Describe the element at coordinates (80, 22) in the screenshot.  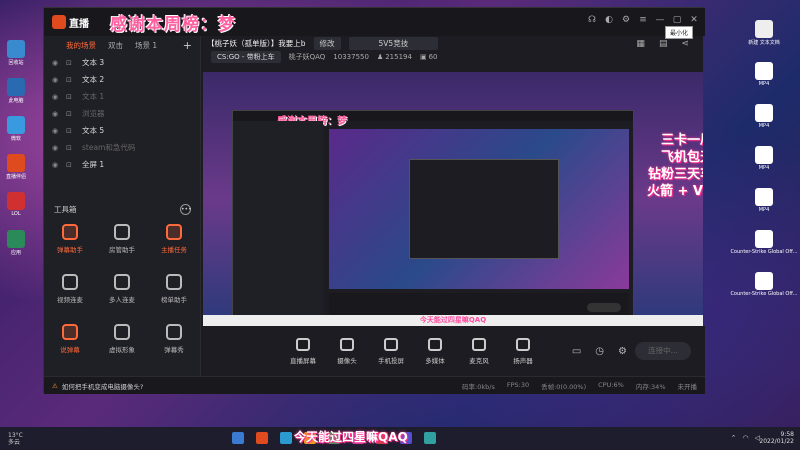
I see `app-logo: 直播` at that location.